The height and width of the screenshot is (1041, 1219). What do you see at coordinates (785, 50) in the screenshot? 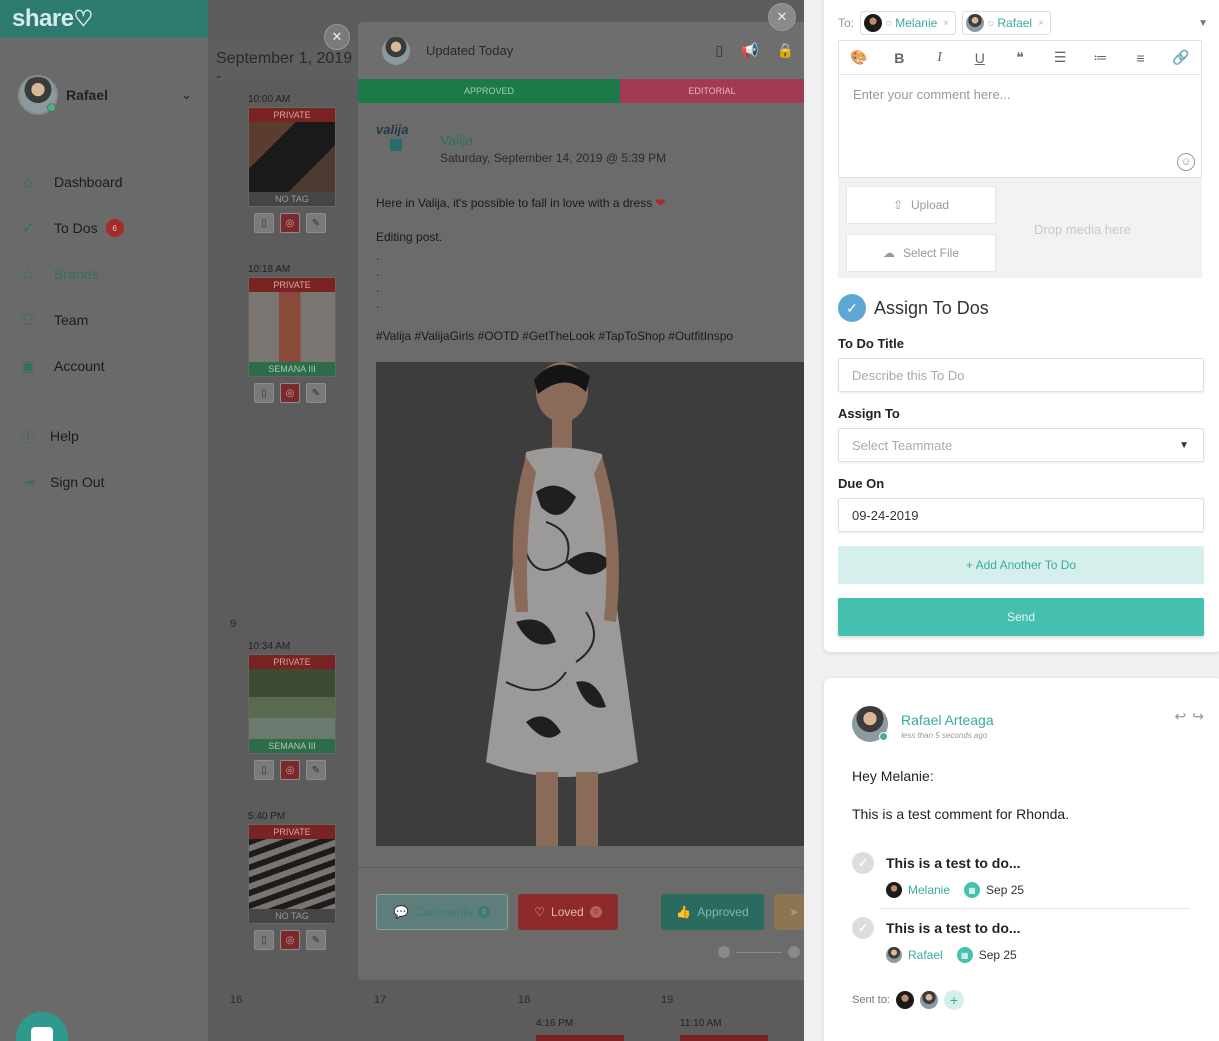
I see `lock-icon: 🔒` at bounding box center [785, 50].